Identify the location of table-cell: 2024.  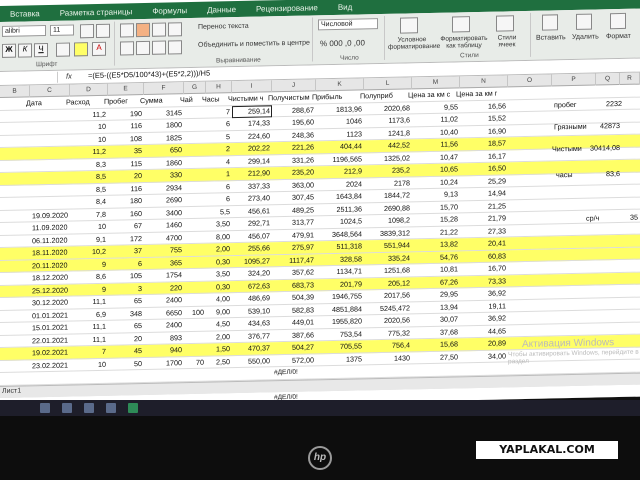
(340, 185).